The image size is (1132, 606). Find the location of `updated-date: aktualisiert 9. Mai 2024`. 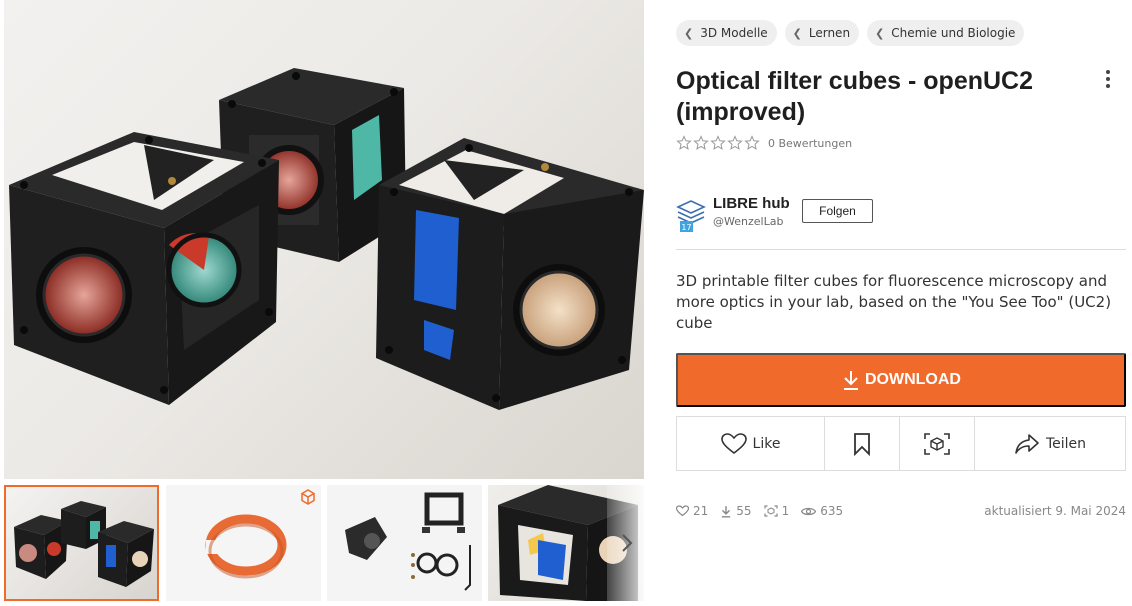

updated-date: aktualisiert 9. Mai 2024 is located at coordinates (1055, 511).